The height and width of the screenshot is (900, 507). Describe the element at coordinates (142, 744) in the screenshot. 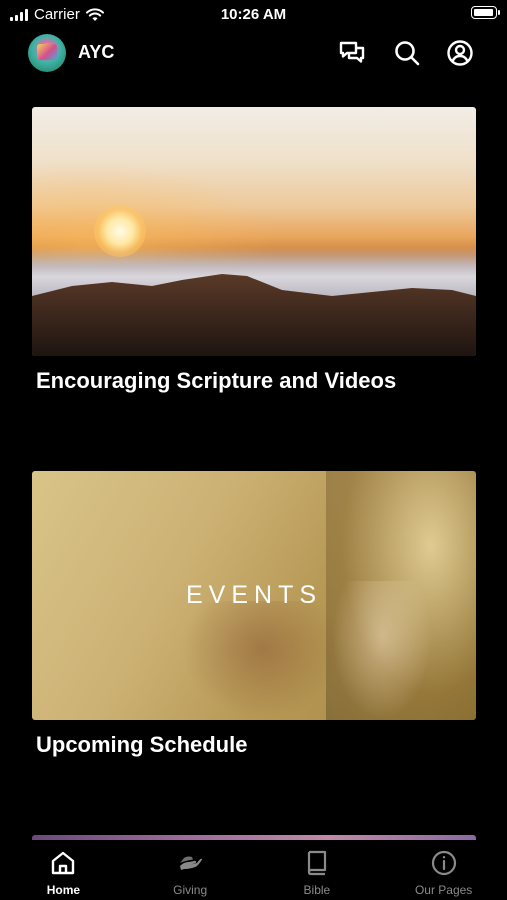

I see `card-title: Upcoming Schedule` at that location.